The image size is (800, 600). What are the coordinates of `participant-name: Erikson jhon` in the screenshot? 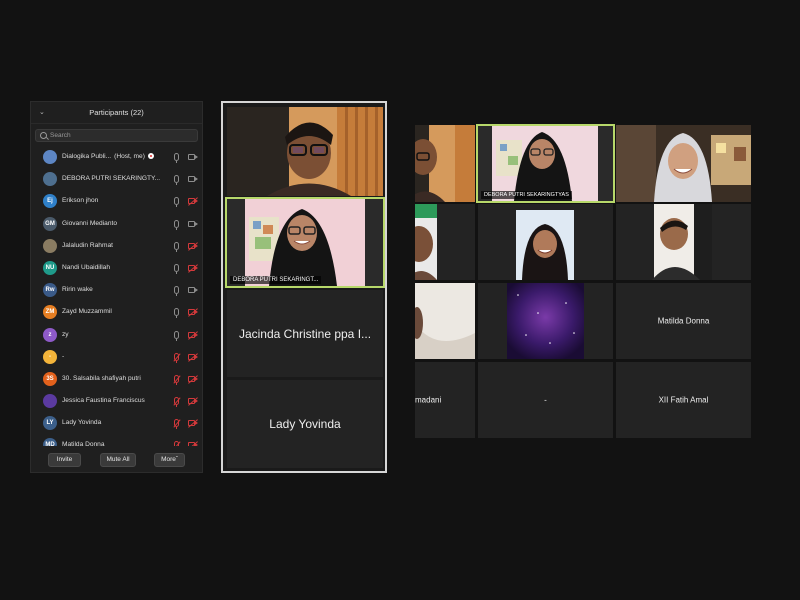 It's located at (80, 201).